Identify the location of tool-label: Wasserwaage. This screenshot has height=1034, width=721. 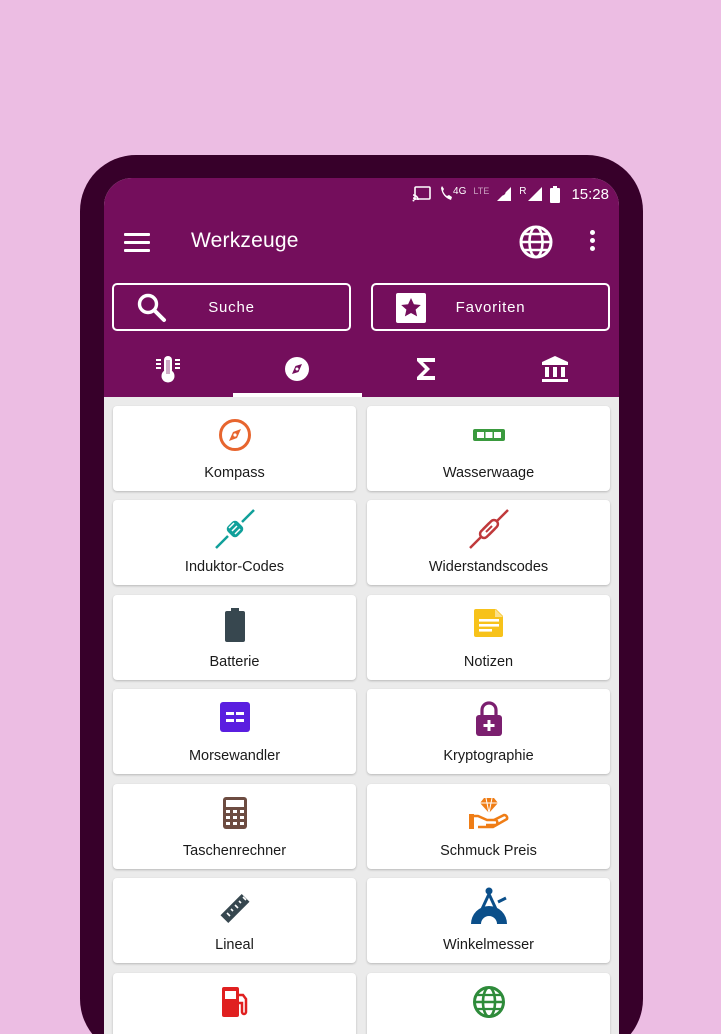
(488, 473).